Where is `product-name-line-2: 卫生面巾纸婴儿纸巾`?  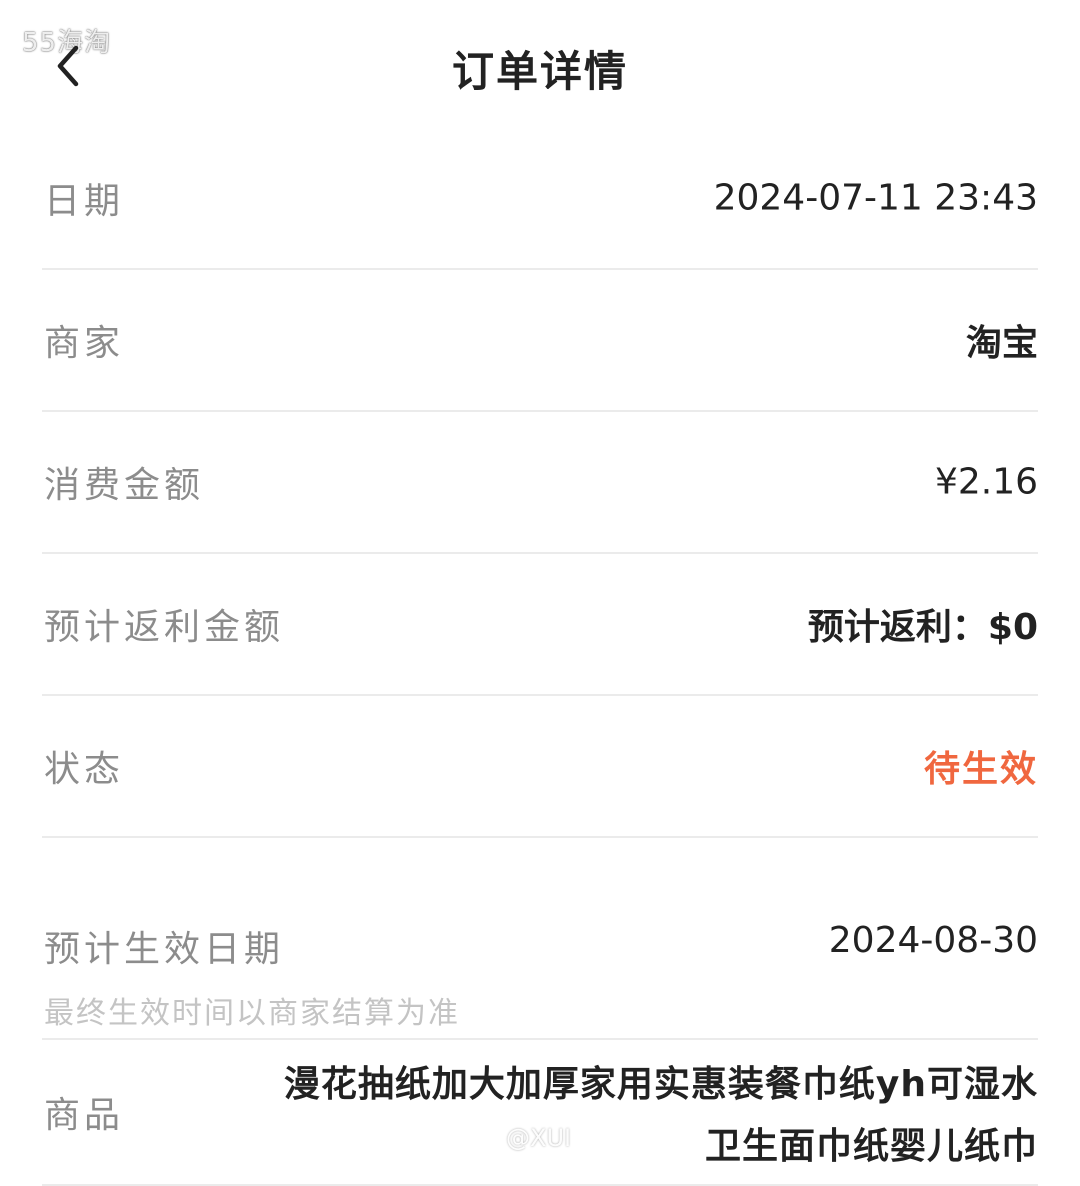 product-name-line-2: 卫生面巾纸婴儿纸巾 is located at coordinates (871, 1146).